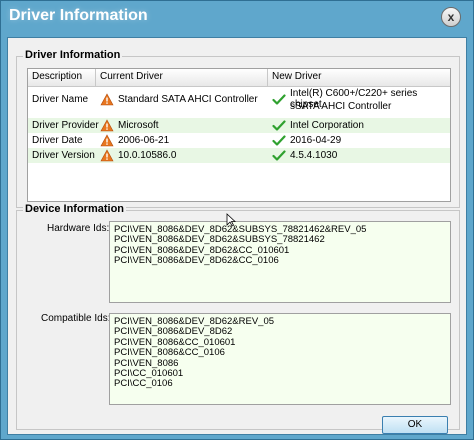 Image resolution: width=474 pixels, height=440 pixels. What do you see at coordinates (62, 77) in the screenshot?
I see `column-header-description: Description` at bounding box center [62, 77].